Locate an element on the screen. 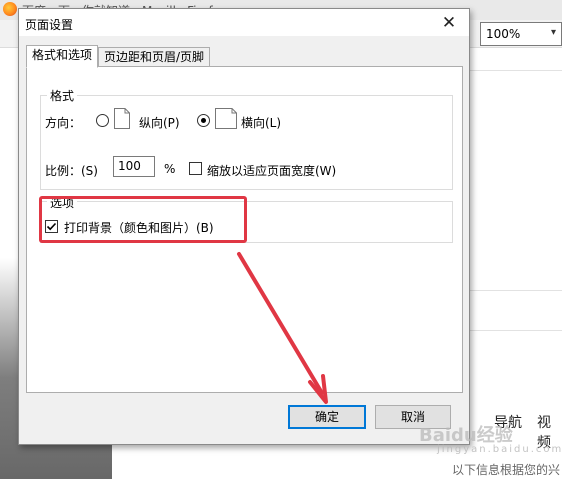  tab-format-options: 格式和选项 is located at coordinates (62, 56).